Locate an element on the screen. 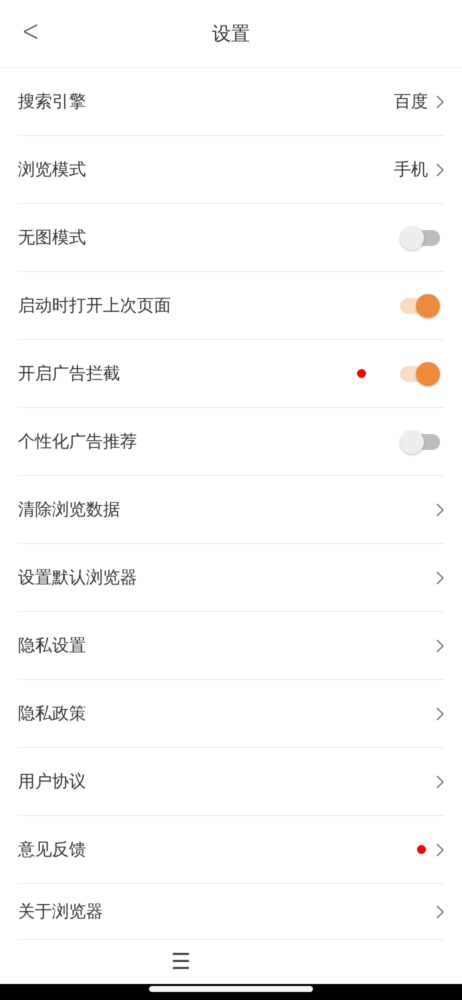 Image resolution: width=462 pixels, height=1000 pixels. settings-row: 搜索引擎 百度 is located at coordinates (231, 102).